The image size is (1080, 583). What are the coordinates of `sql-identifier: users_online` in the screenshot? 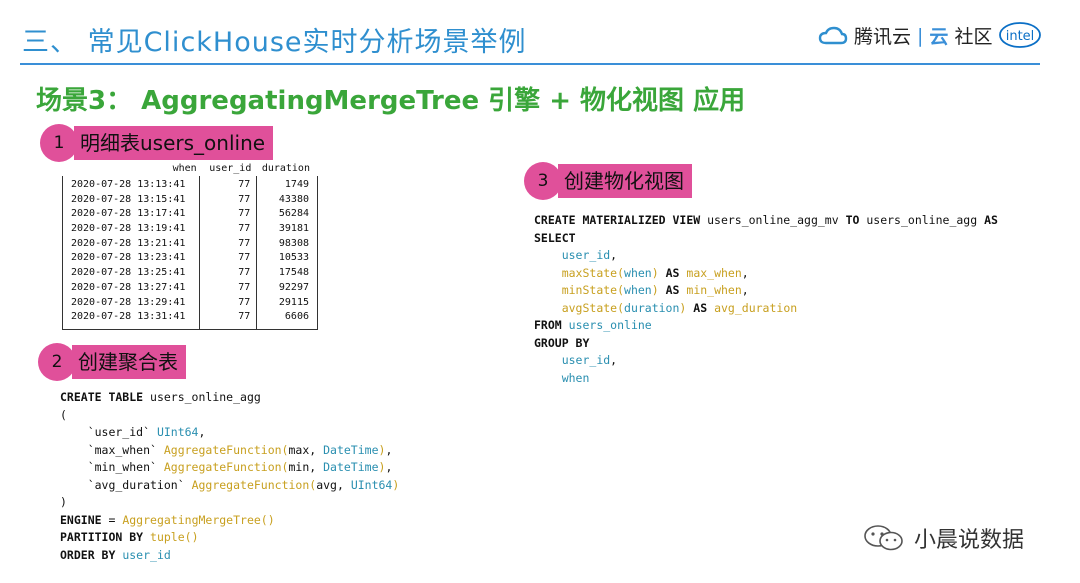 It's located at (610, 325).